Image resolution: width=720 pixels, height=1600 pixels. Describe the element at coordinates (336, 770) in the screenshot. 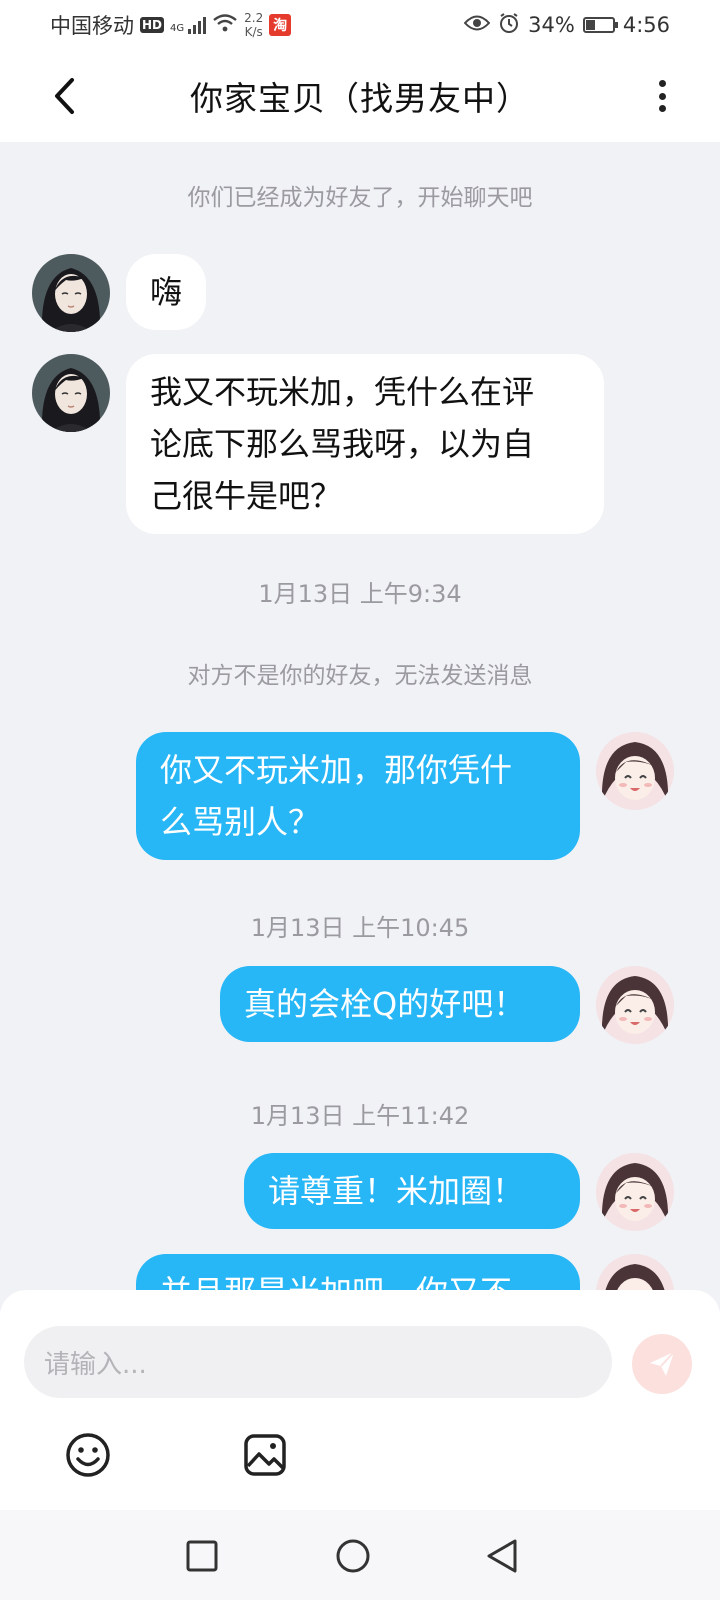

I see `message-line: 你又不玩米加，那你凭什` at that location.